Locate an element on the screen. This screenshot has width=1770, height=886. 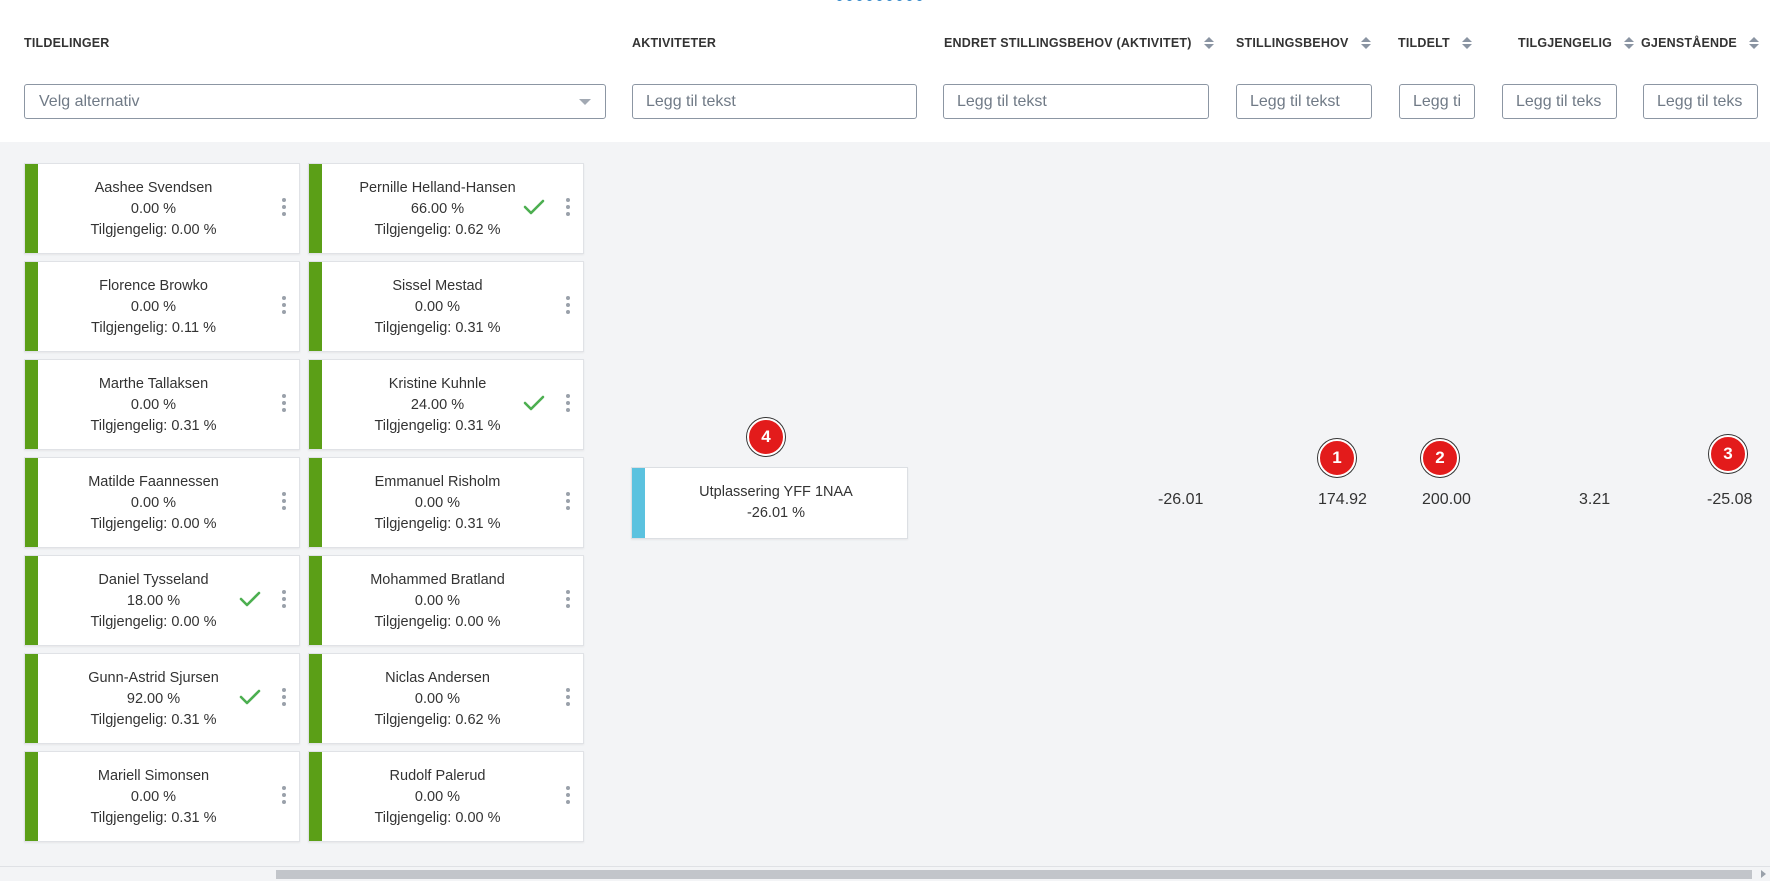
aktiviteter-filter-input is located at coordinates (774, 101).